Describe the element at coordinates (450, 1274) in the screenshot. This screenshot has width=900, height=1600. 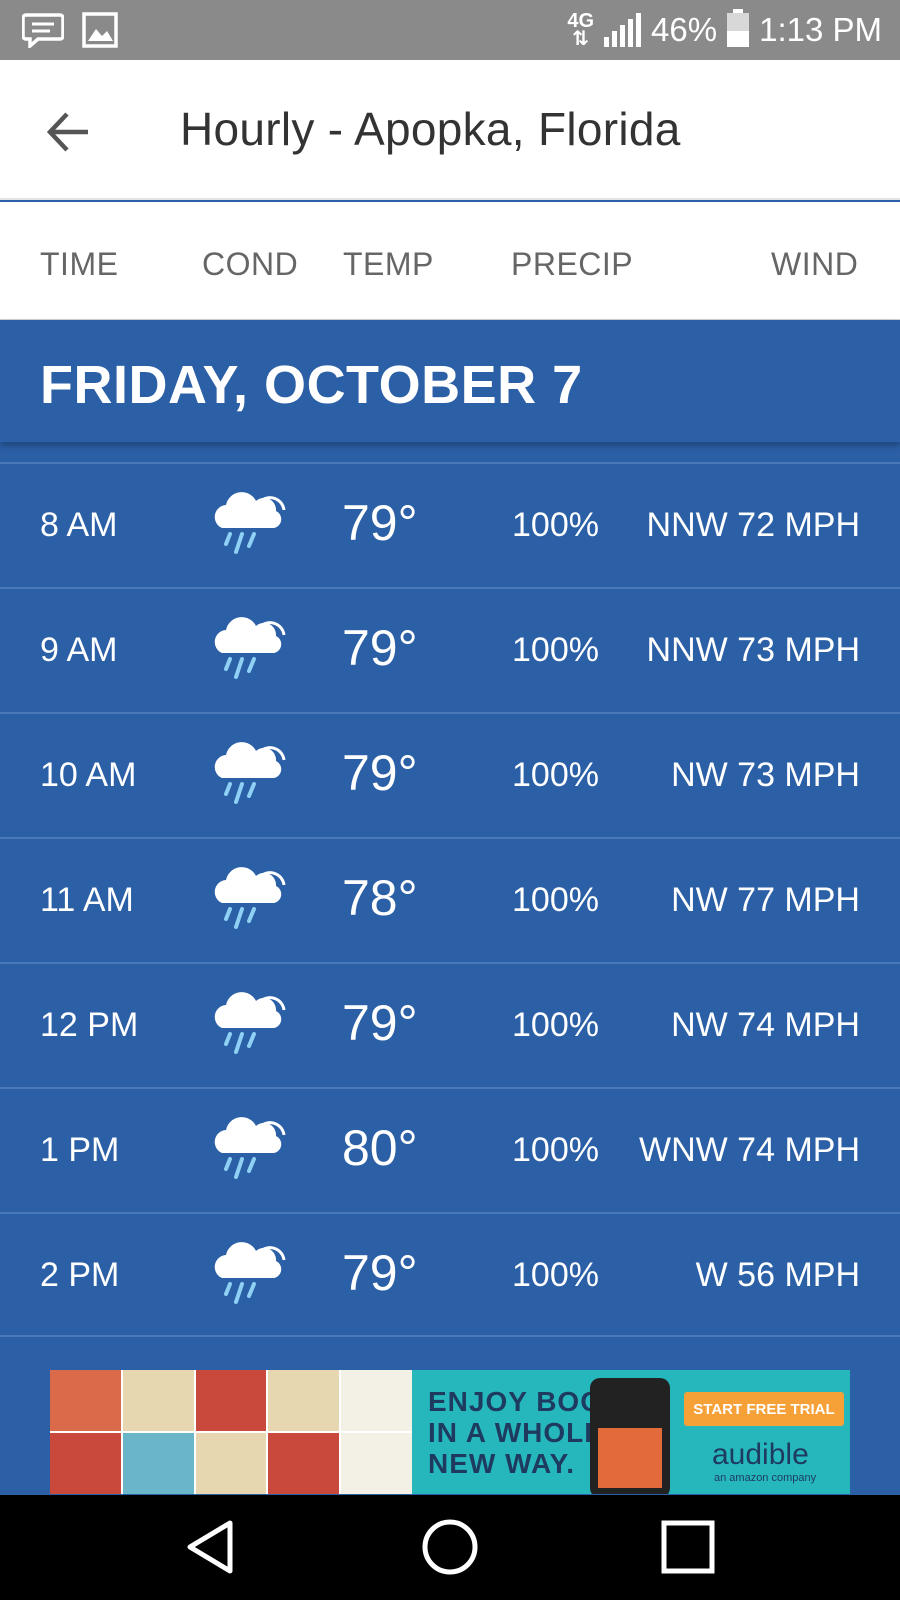
I see `hour-row: 2 PM 79° 100% W 56 MPH` at that location.